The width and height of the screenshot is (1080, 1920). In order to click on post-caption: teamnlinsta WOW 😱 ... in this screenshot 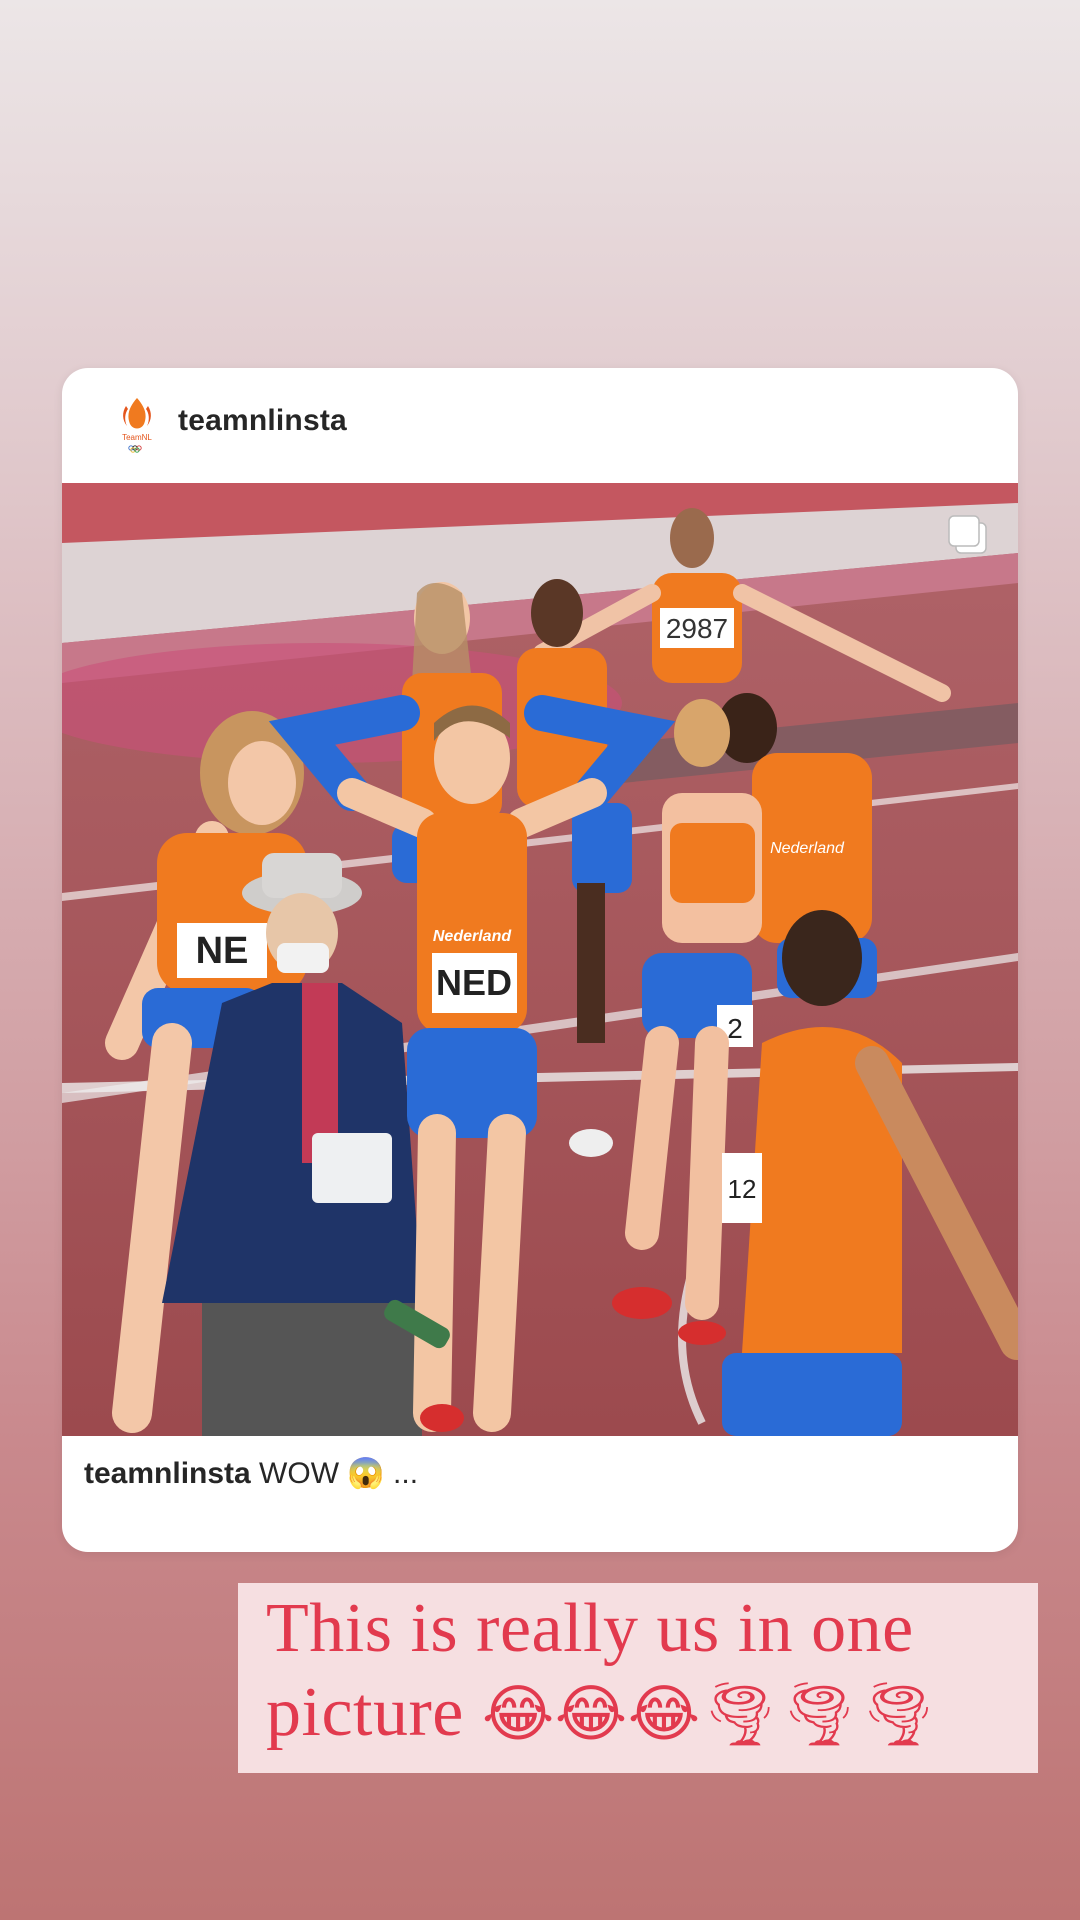, I will do `click(251, 1473)`.